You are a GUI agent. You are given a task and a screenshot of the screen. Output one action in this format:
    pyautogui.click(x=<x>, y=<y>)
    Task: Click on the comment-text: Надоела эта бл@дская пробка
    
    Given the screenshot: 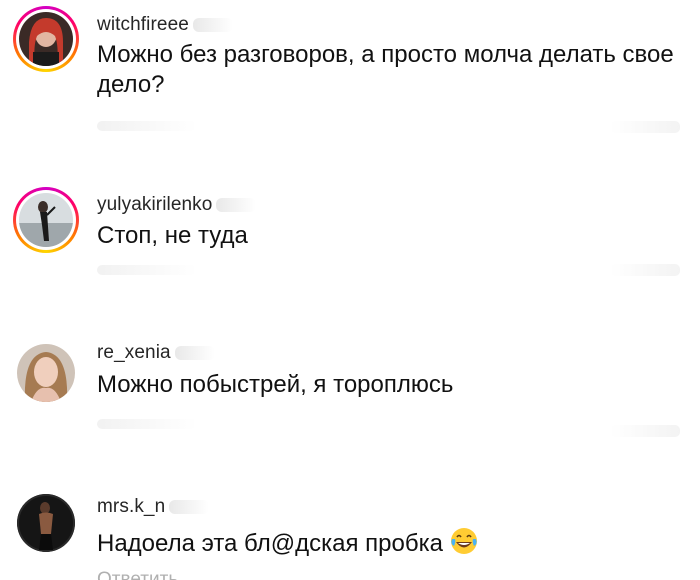 What is the action you would take?
    pyautogui.click(x=389, y=542)
    